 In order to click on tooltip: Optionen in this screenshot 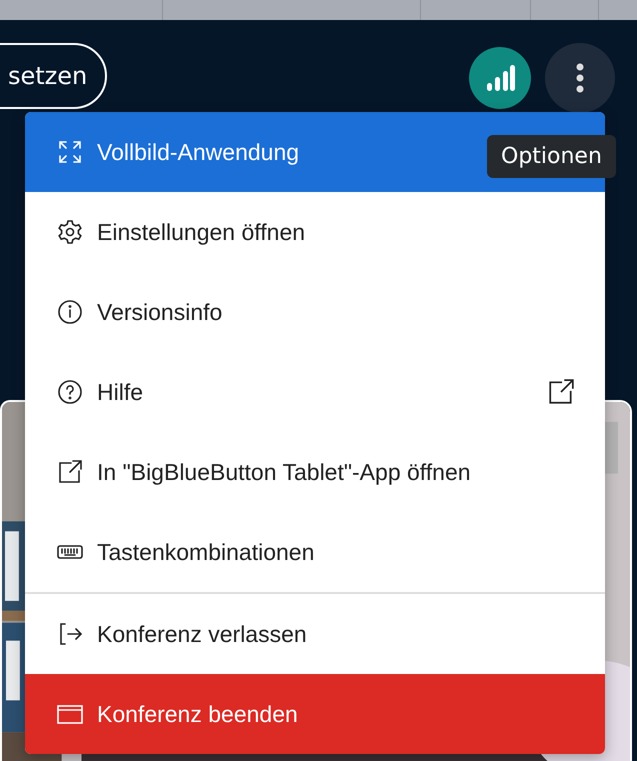, I will do `click(551, 156)`.